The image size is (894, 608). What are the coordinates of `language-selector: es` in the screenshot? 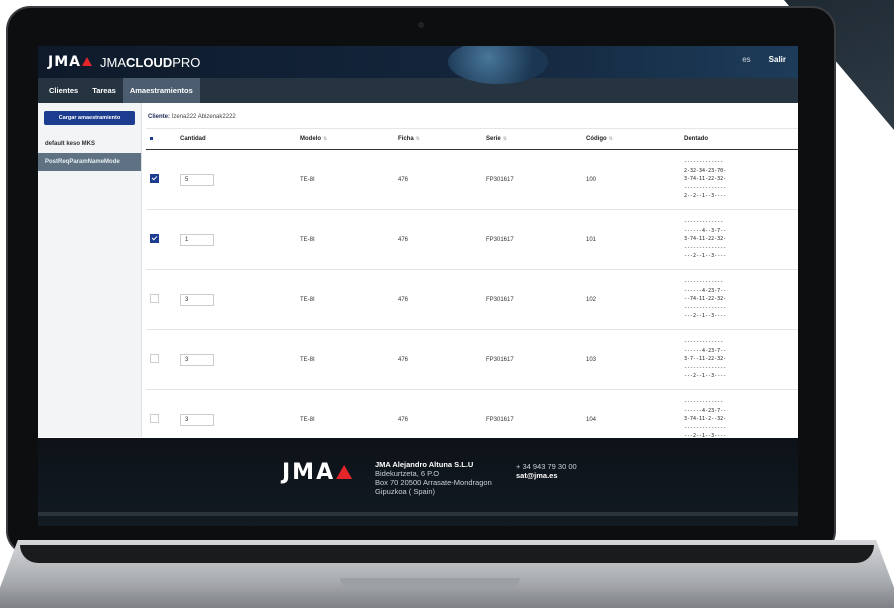 It's located at (746, 59).